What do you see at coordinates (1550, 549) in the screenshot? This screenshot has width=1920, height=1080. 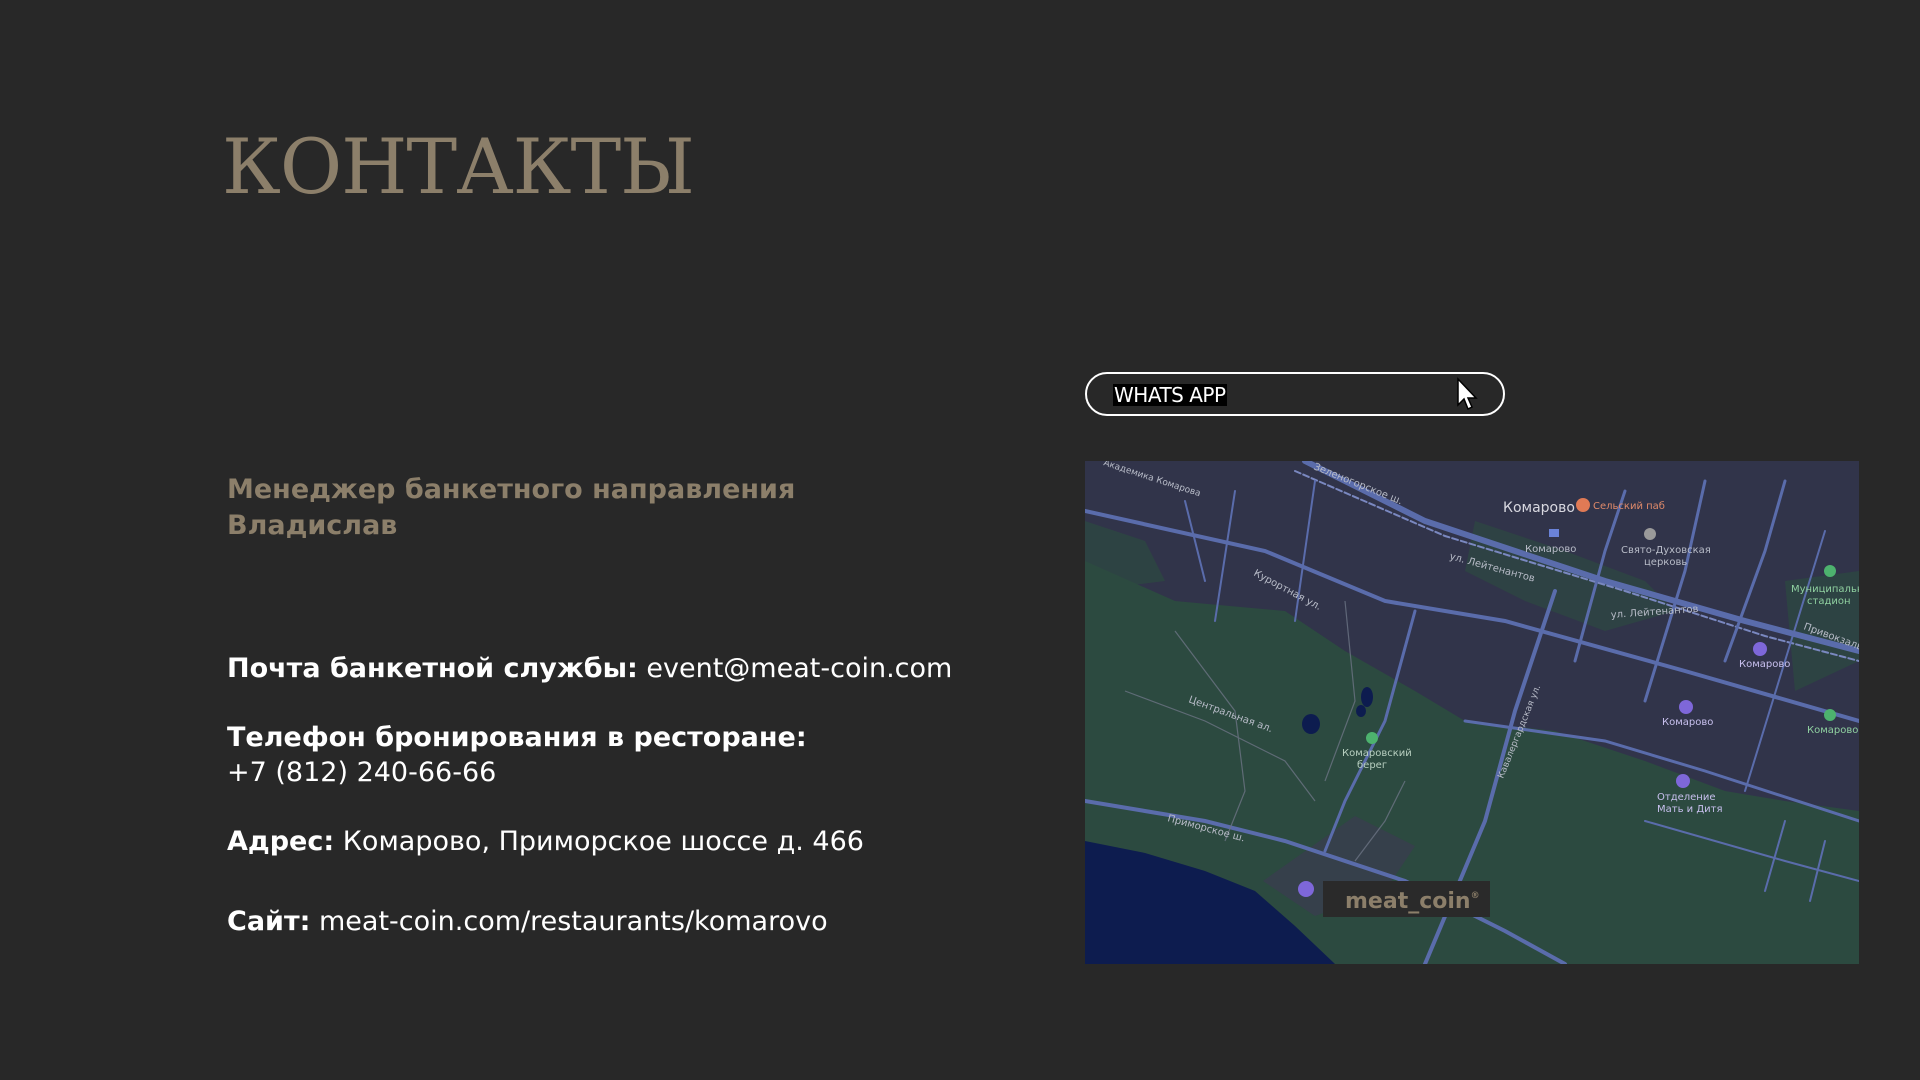 I see `map-label-station: Комарово` at bounding box center [1550, 549].